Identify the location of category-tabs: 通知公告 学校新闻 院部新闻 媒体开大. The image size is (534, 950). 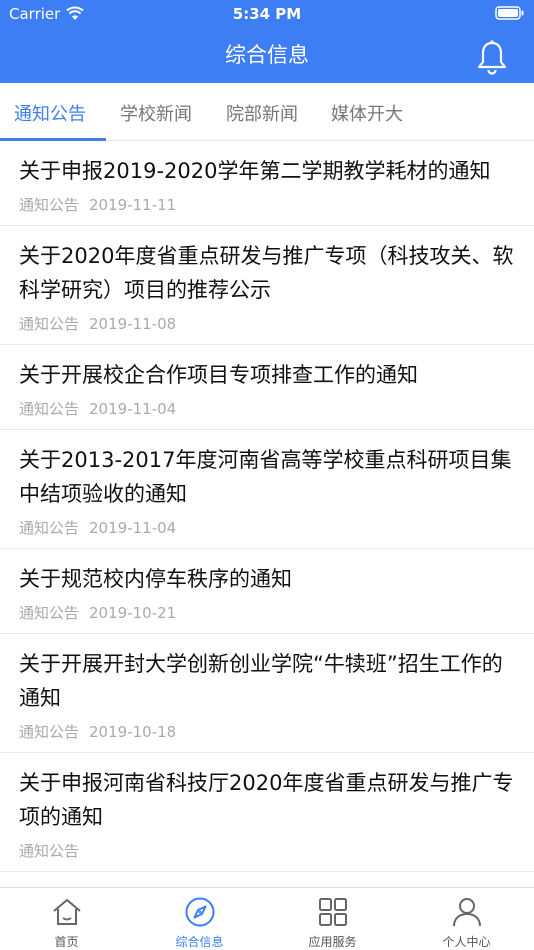
(267, 112).